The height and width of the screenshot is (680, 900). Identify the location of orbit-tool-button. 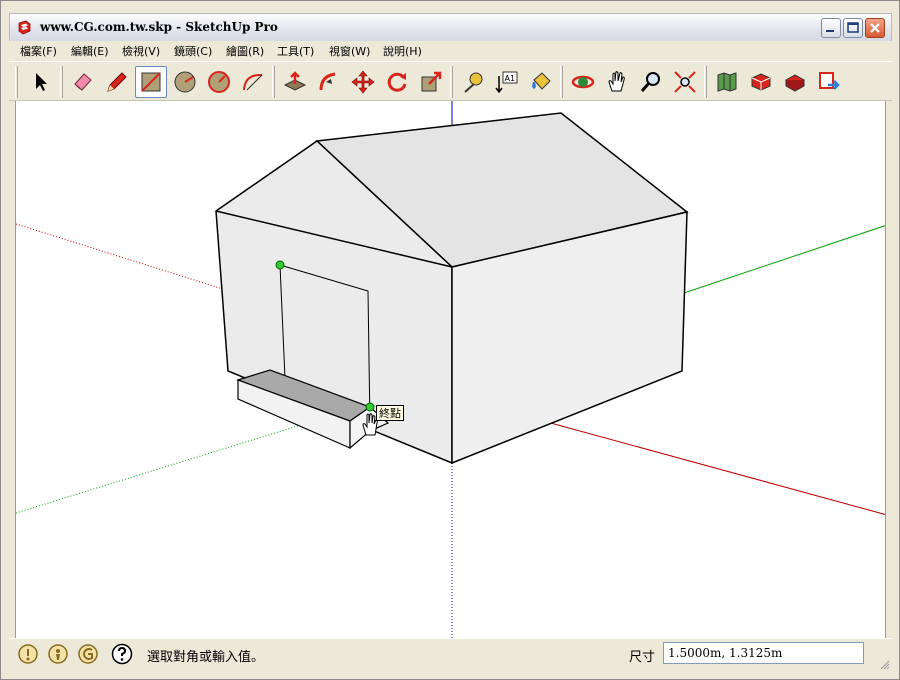
(583, 82).